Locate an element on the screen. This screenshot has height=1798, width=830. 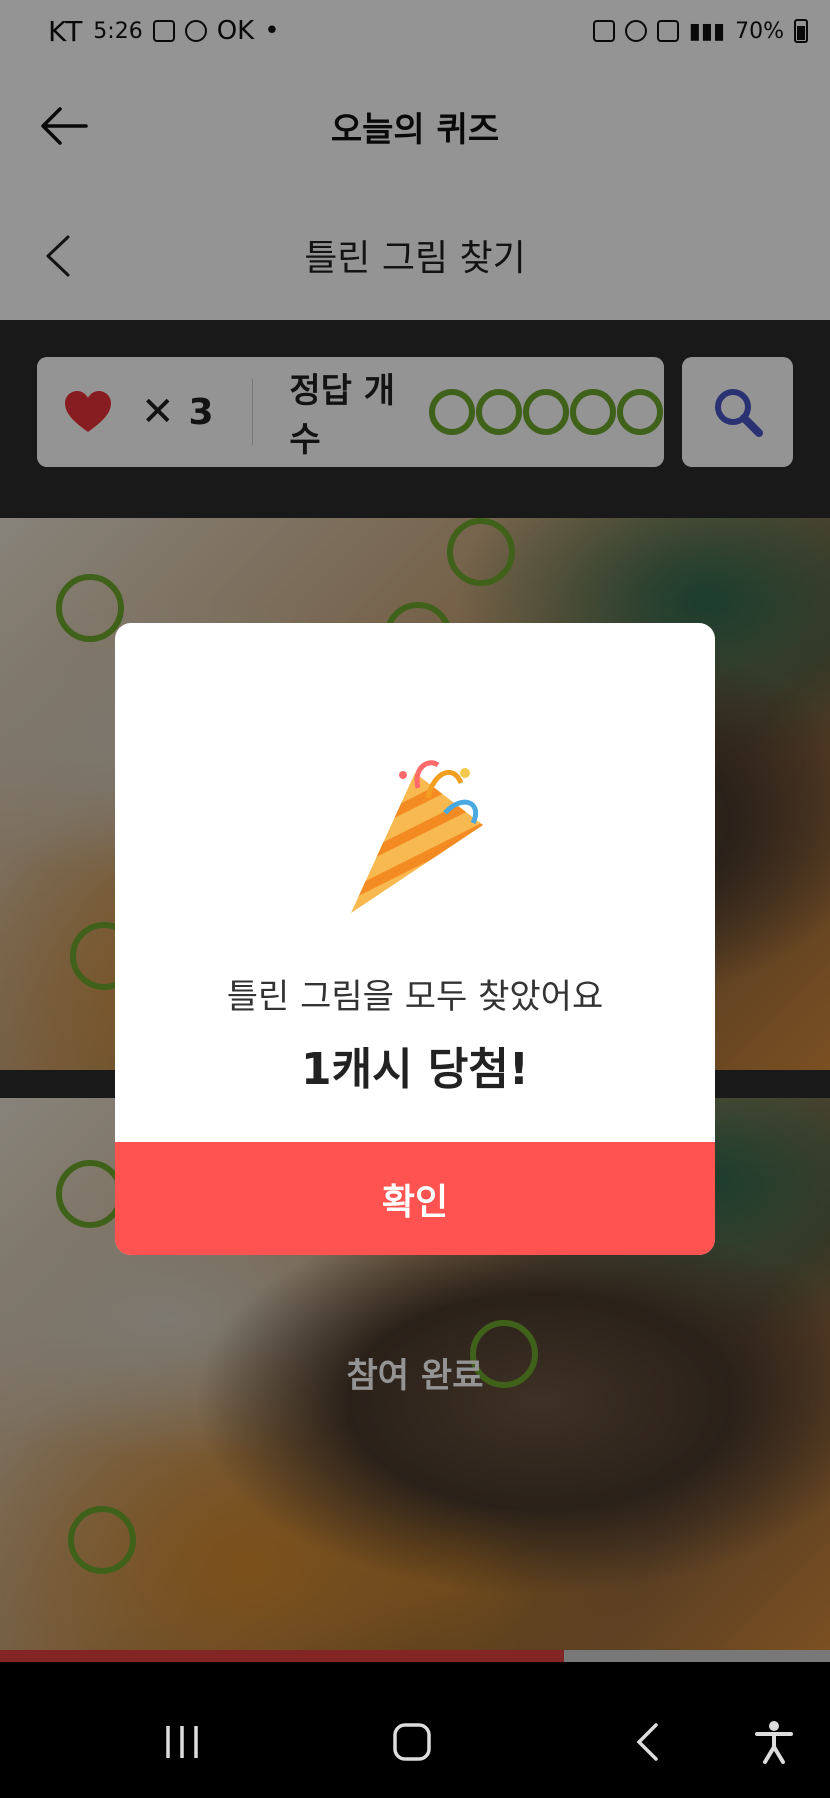
confetti-icon is located at coordinates (417, 836).